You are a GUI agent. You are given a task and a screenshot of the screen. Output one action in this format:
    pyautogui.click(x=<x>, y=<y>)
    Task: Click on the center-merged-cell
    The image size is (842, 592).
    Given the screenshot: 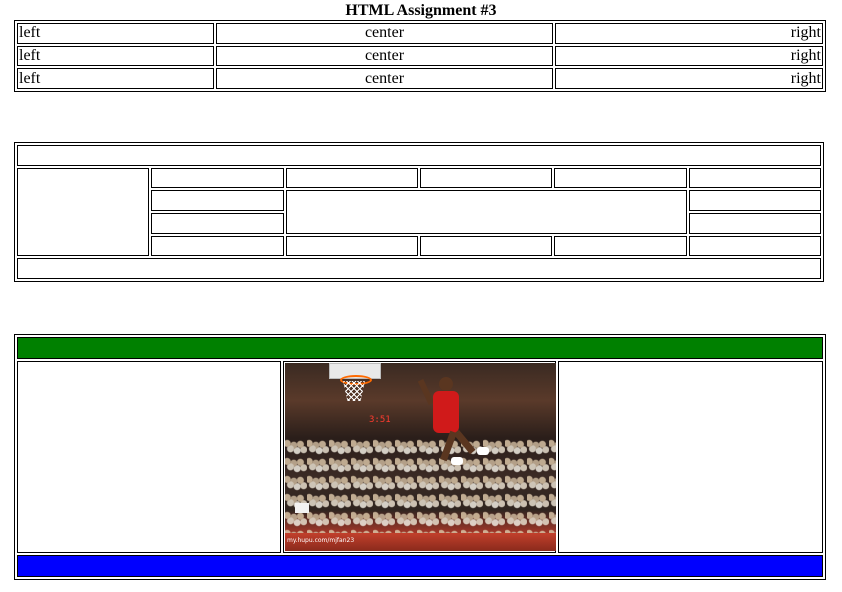 What is the action you would take?
    pyautogui.click(x=486, y=212)
    